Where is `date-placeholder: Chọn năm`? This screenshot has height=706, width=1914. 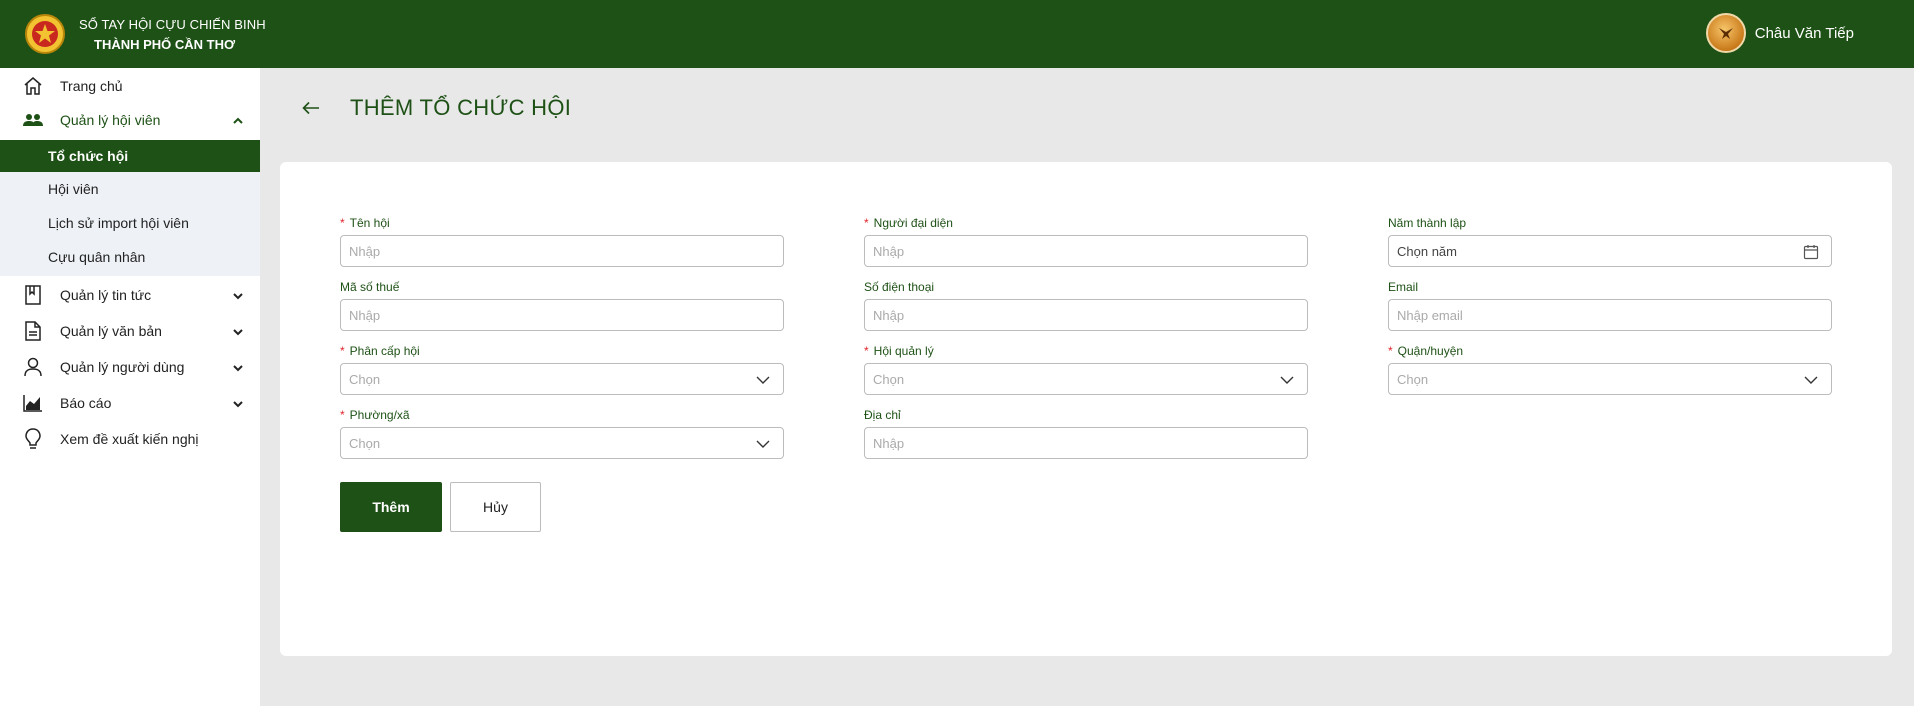
date-placeholder: Chọn năm is located at coordinates (1427, 251).